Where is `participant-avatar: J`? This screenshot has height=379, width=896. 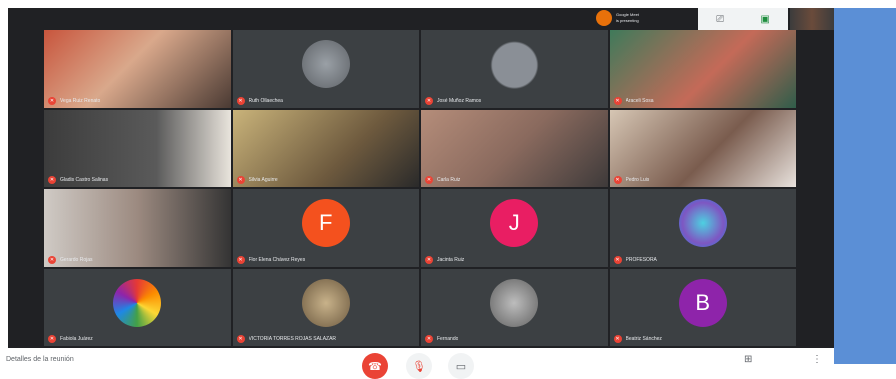 participant-avatar: J is located at coordinates (514, 223).